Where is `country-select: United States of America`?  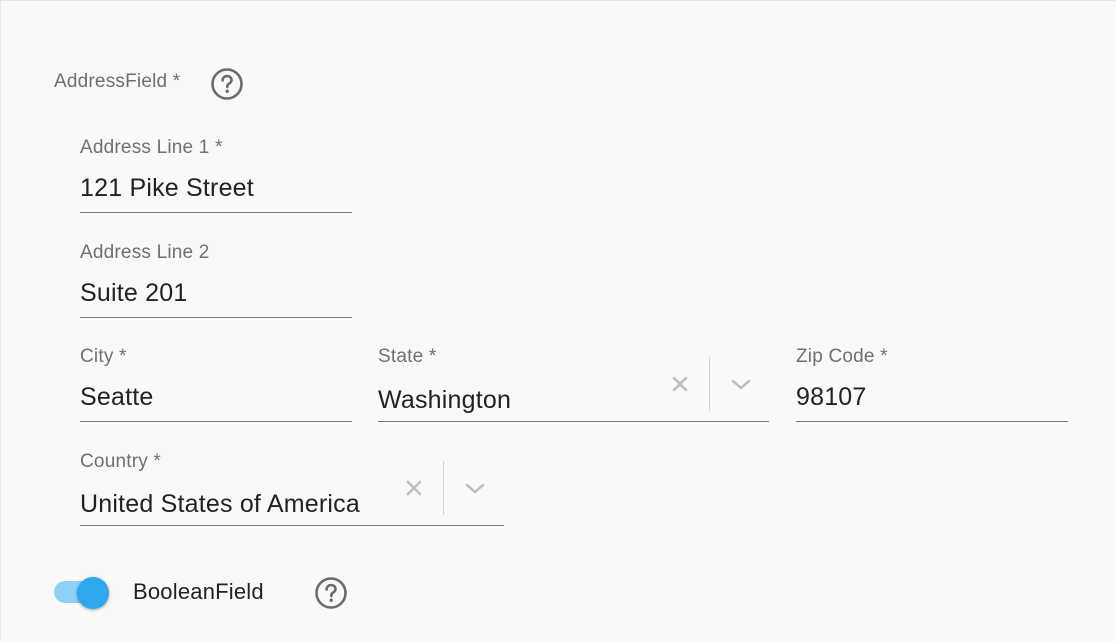 country-select: United States of America is located at coordinates (235, 504).